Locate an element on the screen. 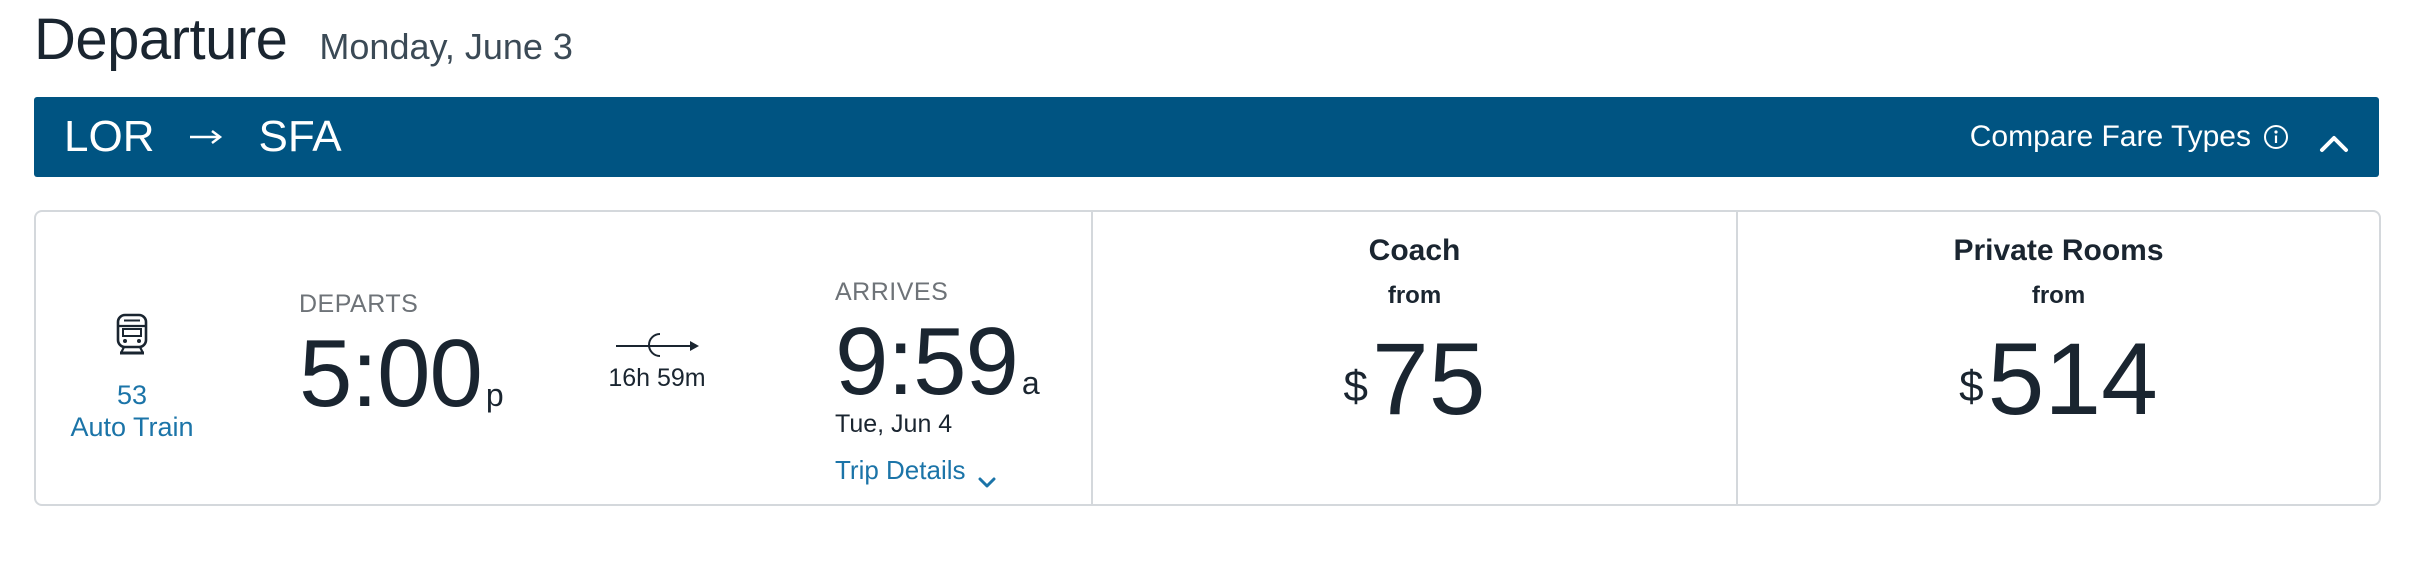 The height and width of the screenshot is (570, 2414). train-info: 53 Auto Train is located at coordinates (132, 358).